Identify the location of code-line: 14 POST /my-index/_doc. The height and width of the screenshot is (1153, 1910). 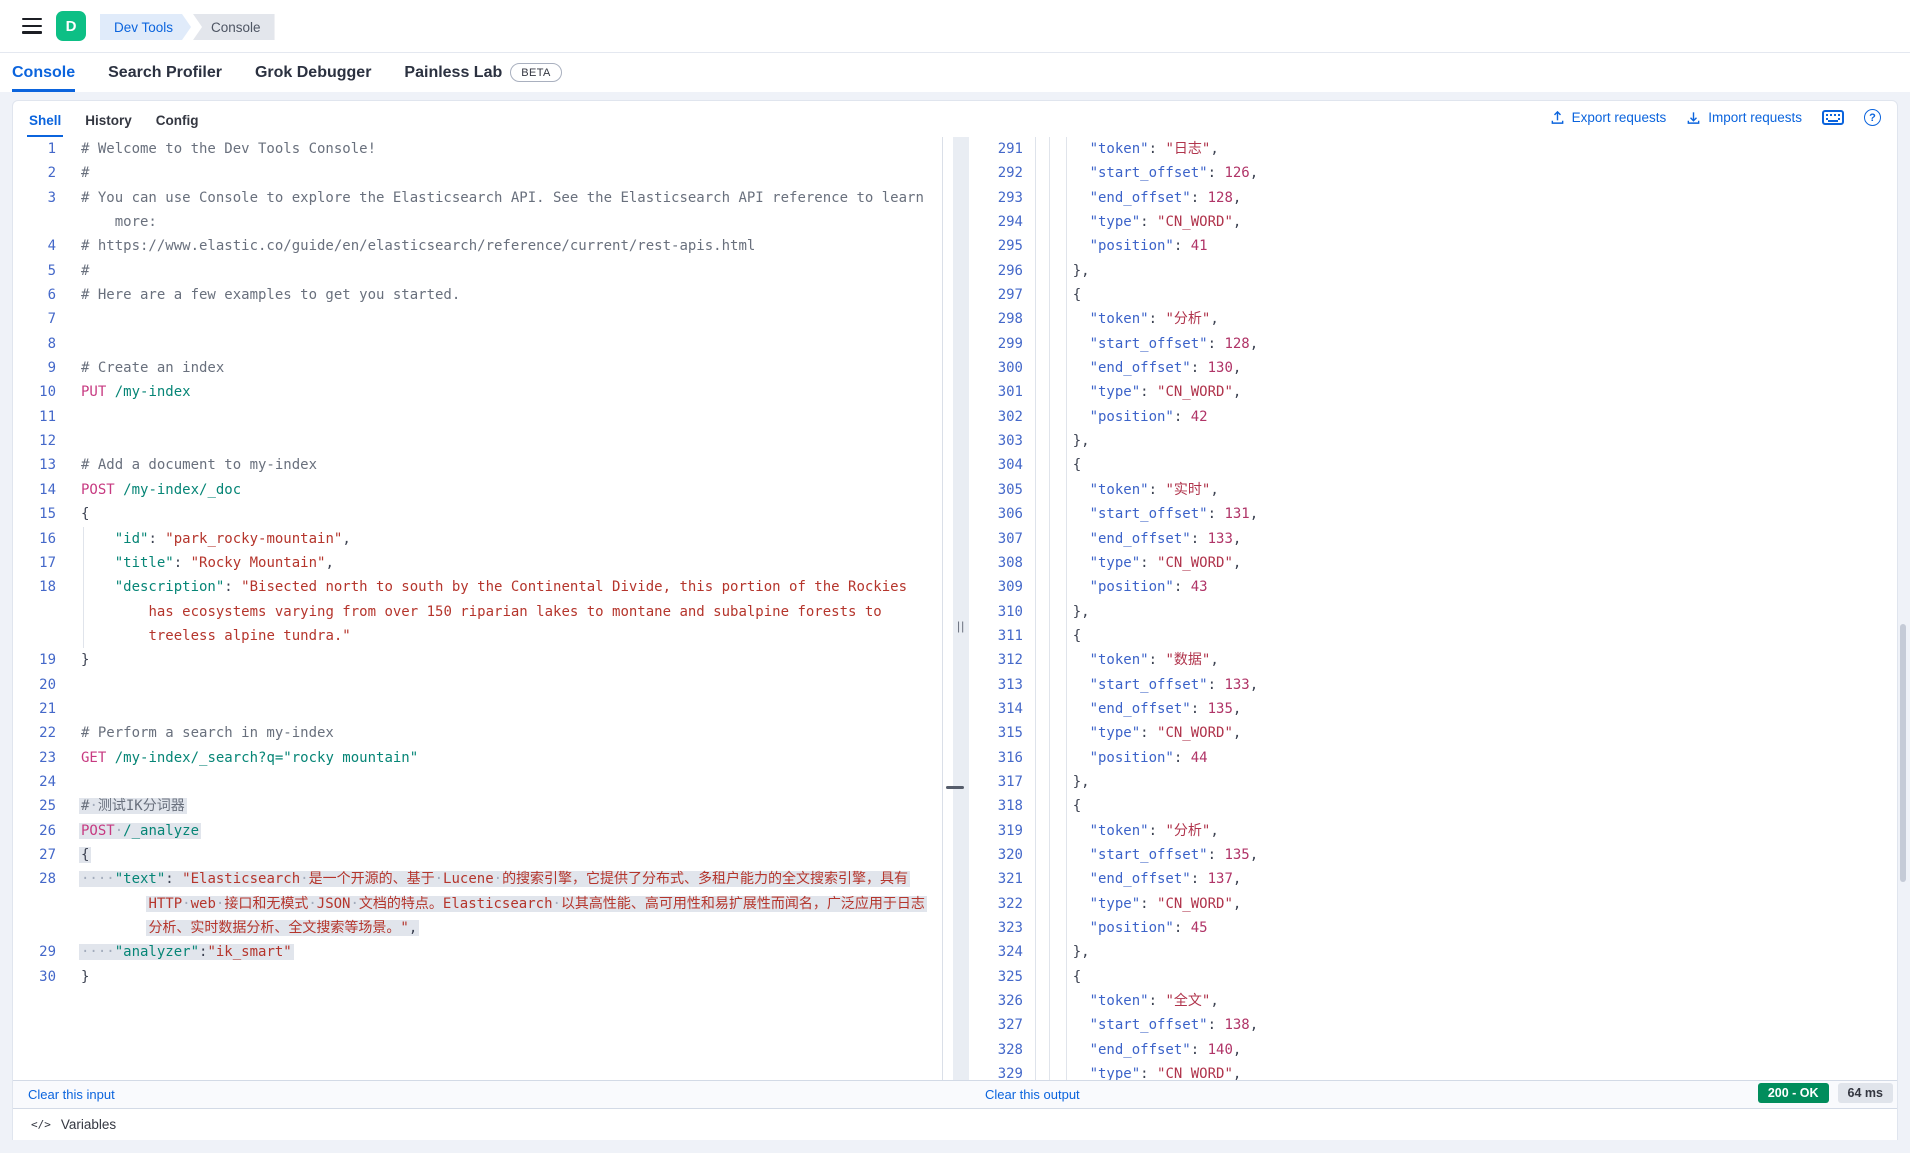
(479, 490).